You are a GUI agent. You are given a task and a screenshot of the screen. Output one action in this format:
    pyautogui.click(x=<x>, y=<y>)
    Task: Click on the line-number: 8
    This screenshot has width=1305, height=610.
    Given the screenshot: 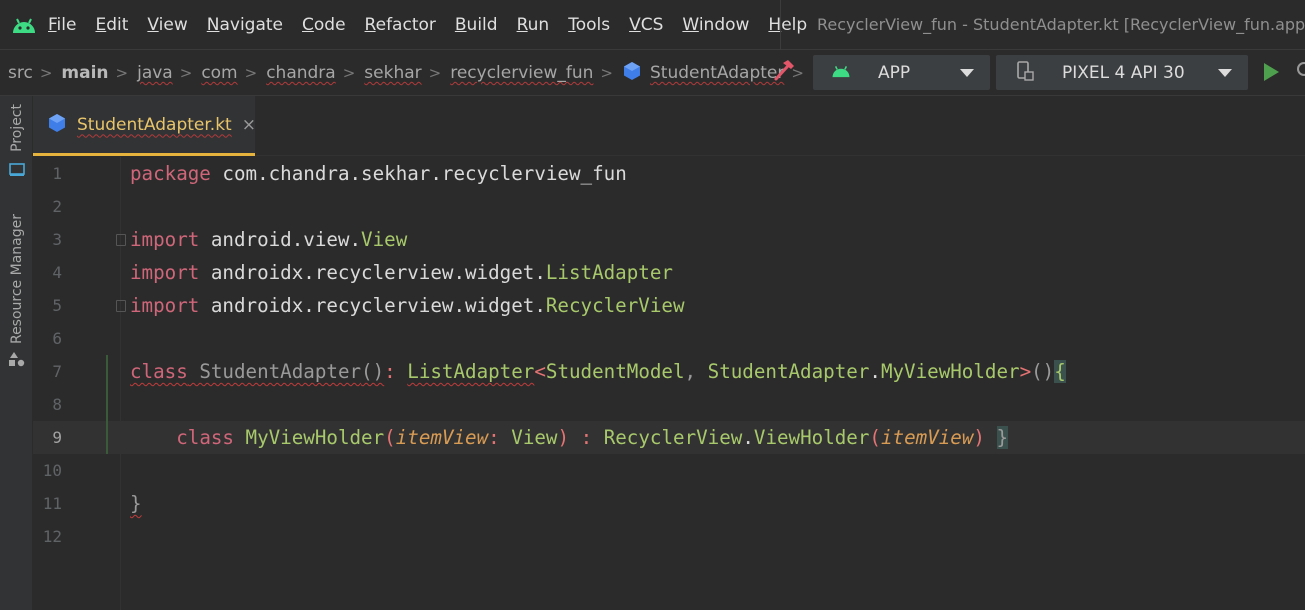 What is the action you would take?
    pyautogui.click(x=57, y=404)
    